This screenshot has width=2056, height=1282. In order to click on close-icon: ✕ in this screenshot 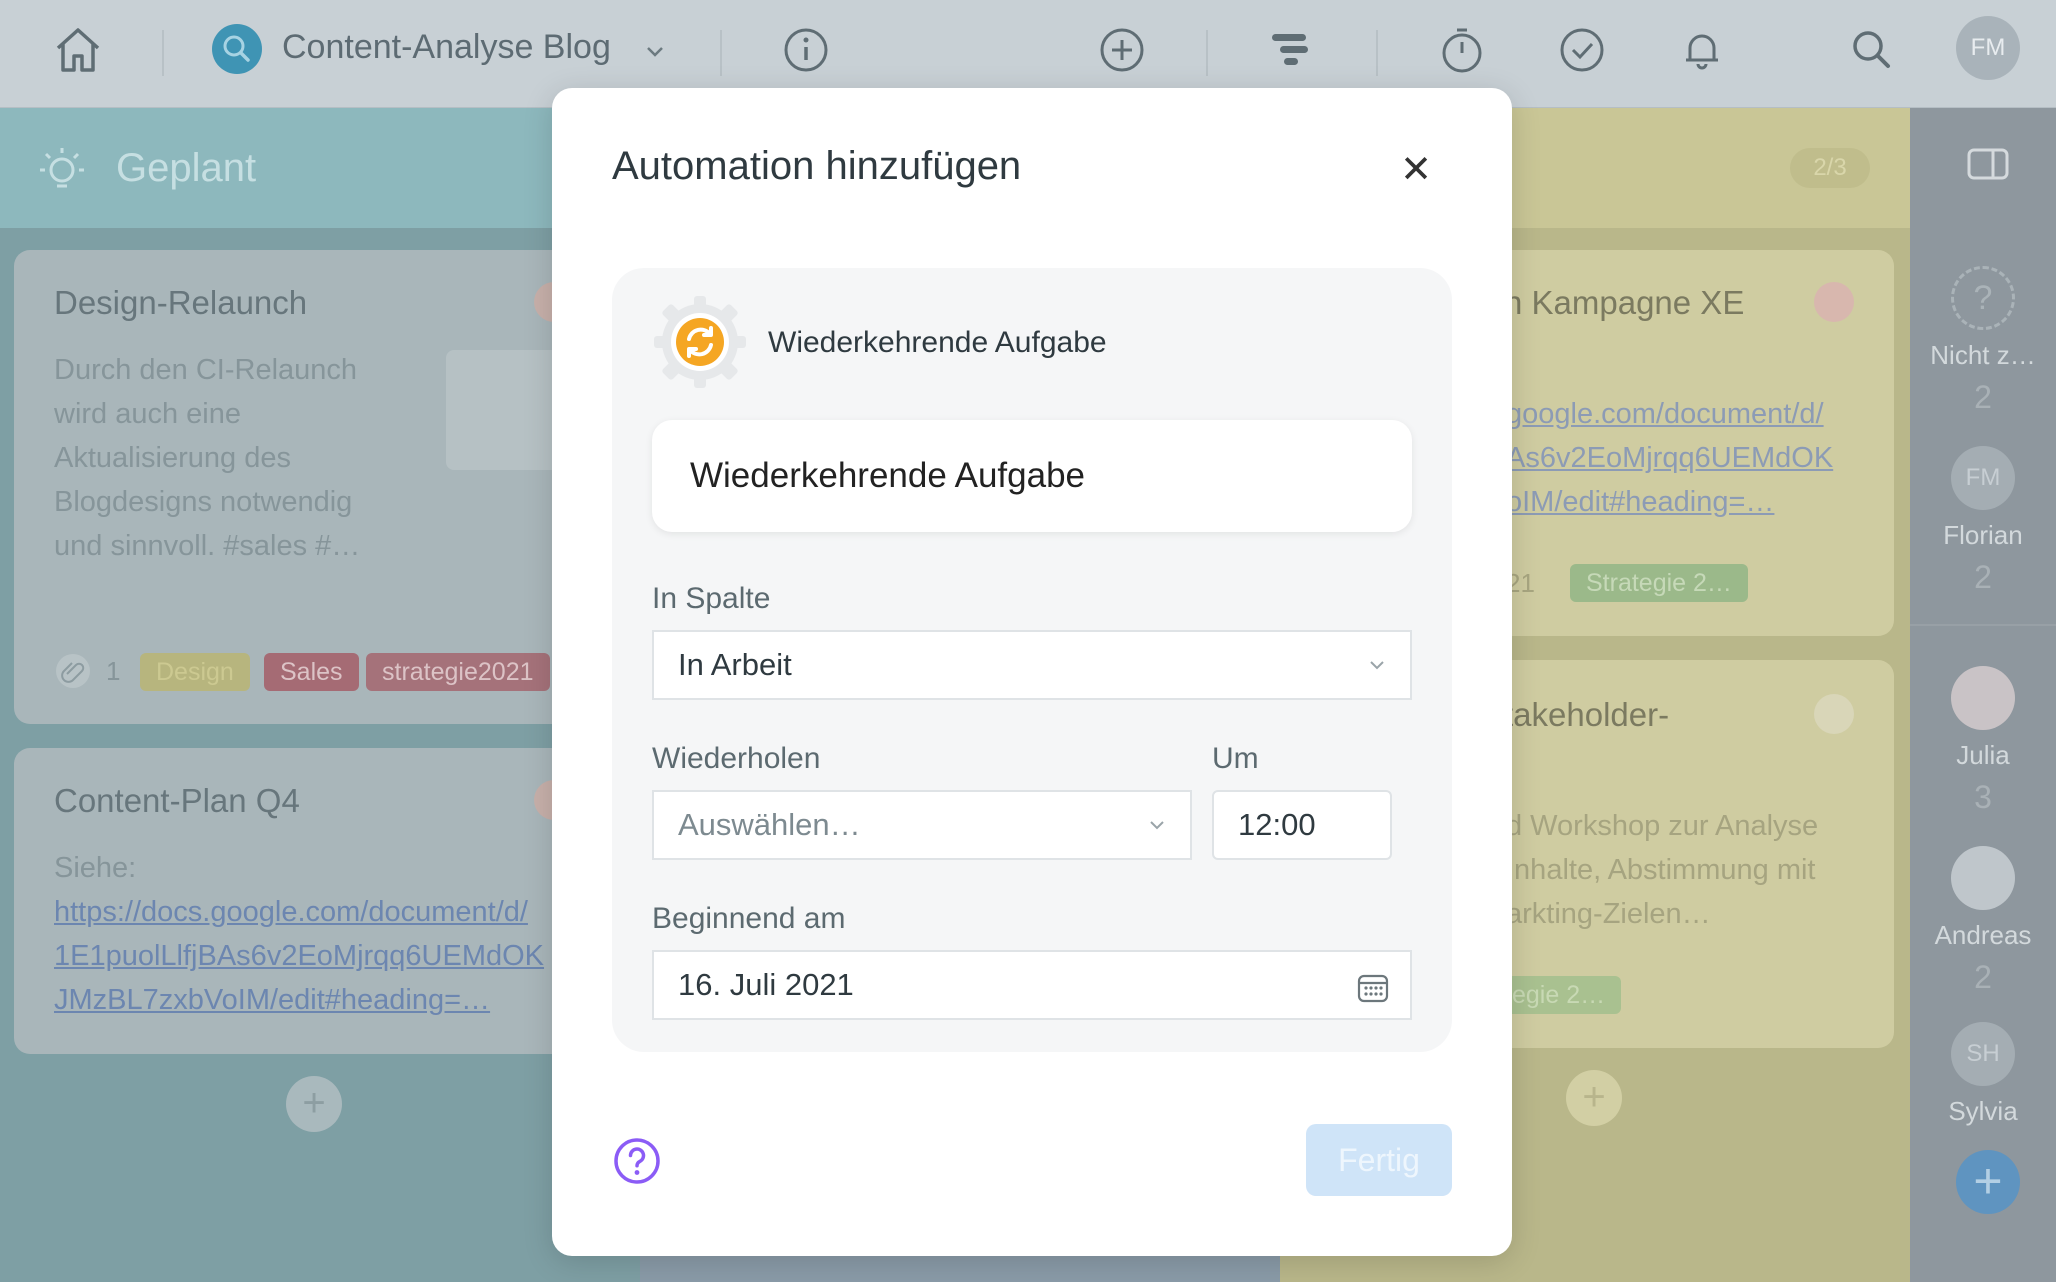, I will do `click(1416, 170)`.